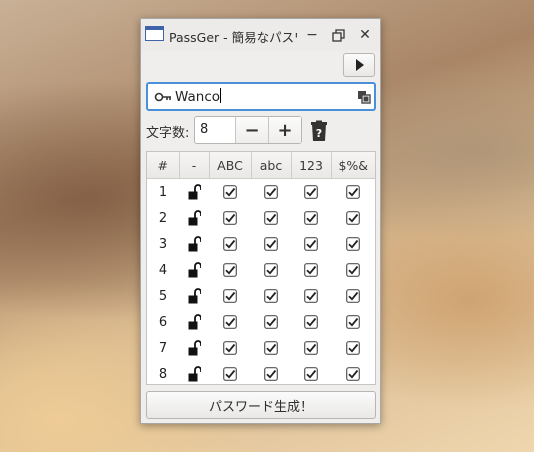 This screenshot has width=534, height=452. Describe the element at coordinates (251, 130) in the screenshot. I see `decrement-button: −` at that location.